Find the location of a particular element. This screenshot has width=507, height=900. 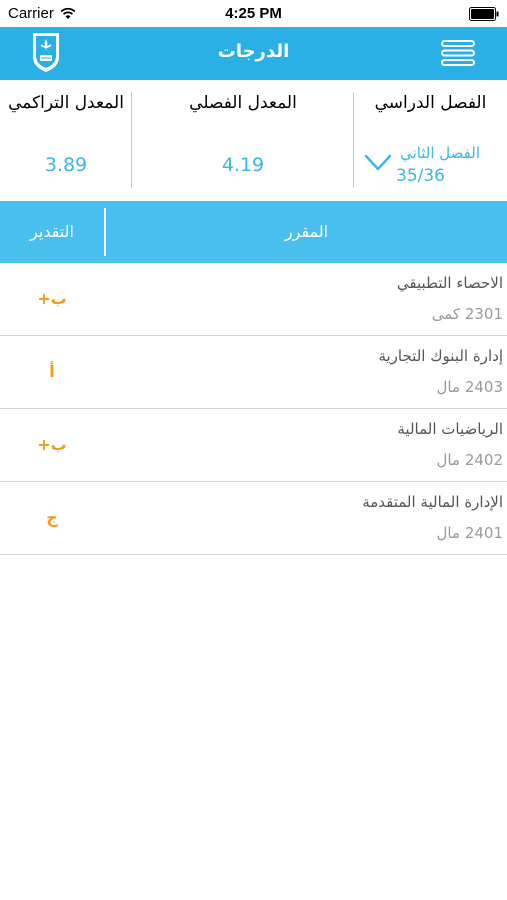

course-name: إدارة البنوك التجارية is located at coordinates (440, 356).